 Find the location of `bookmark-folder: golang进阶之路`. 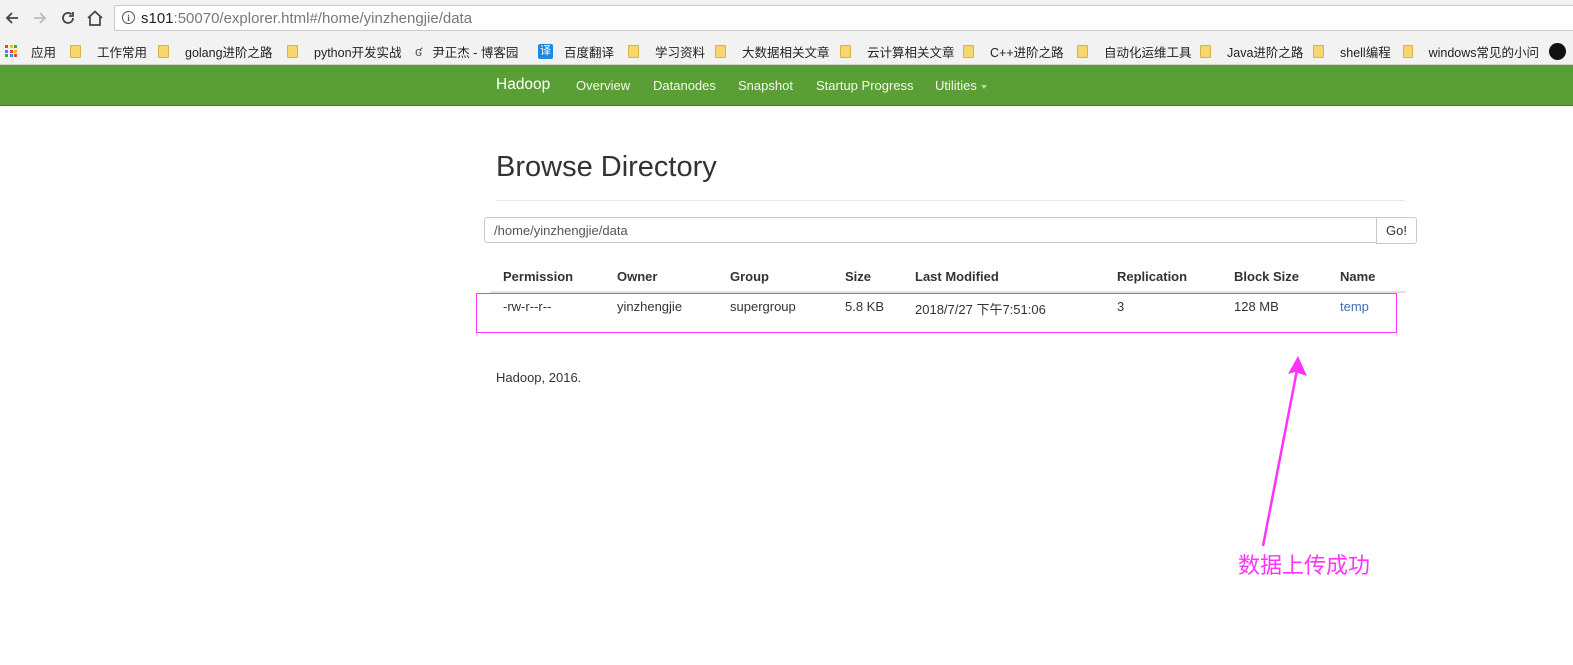

bookmark-folder: golang进阶之路 is located at coordinates (215, 51).